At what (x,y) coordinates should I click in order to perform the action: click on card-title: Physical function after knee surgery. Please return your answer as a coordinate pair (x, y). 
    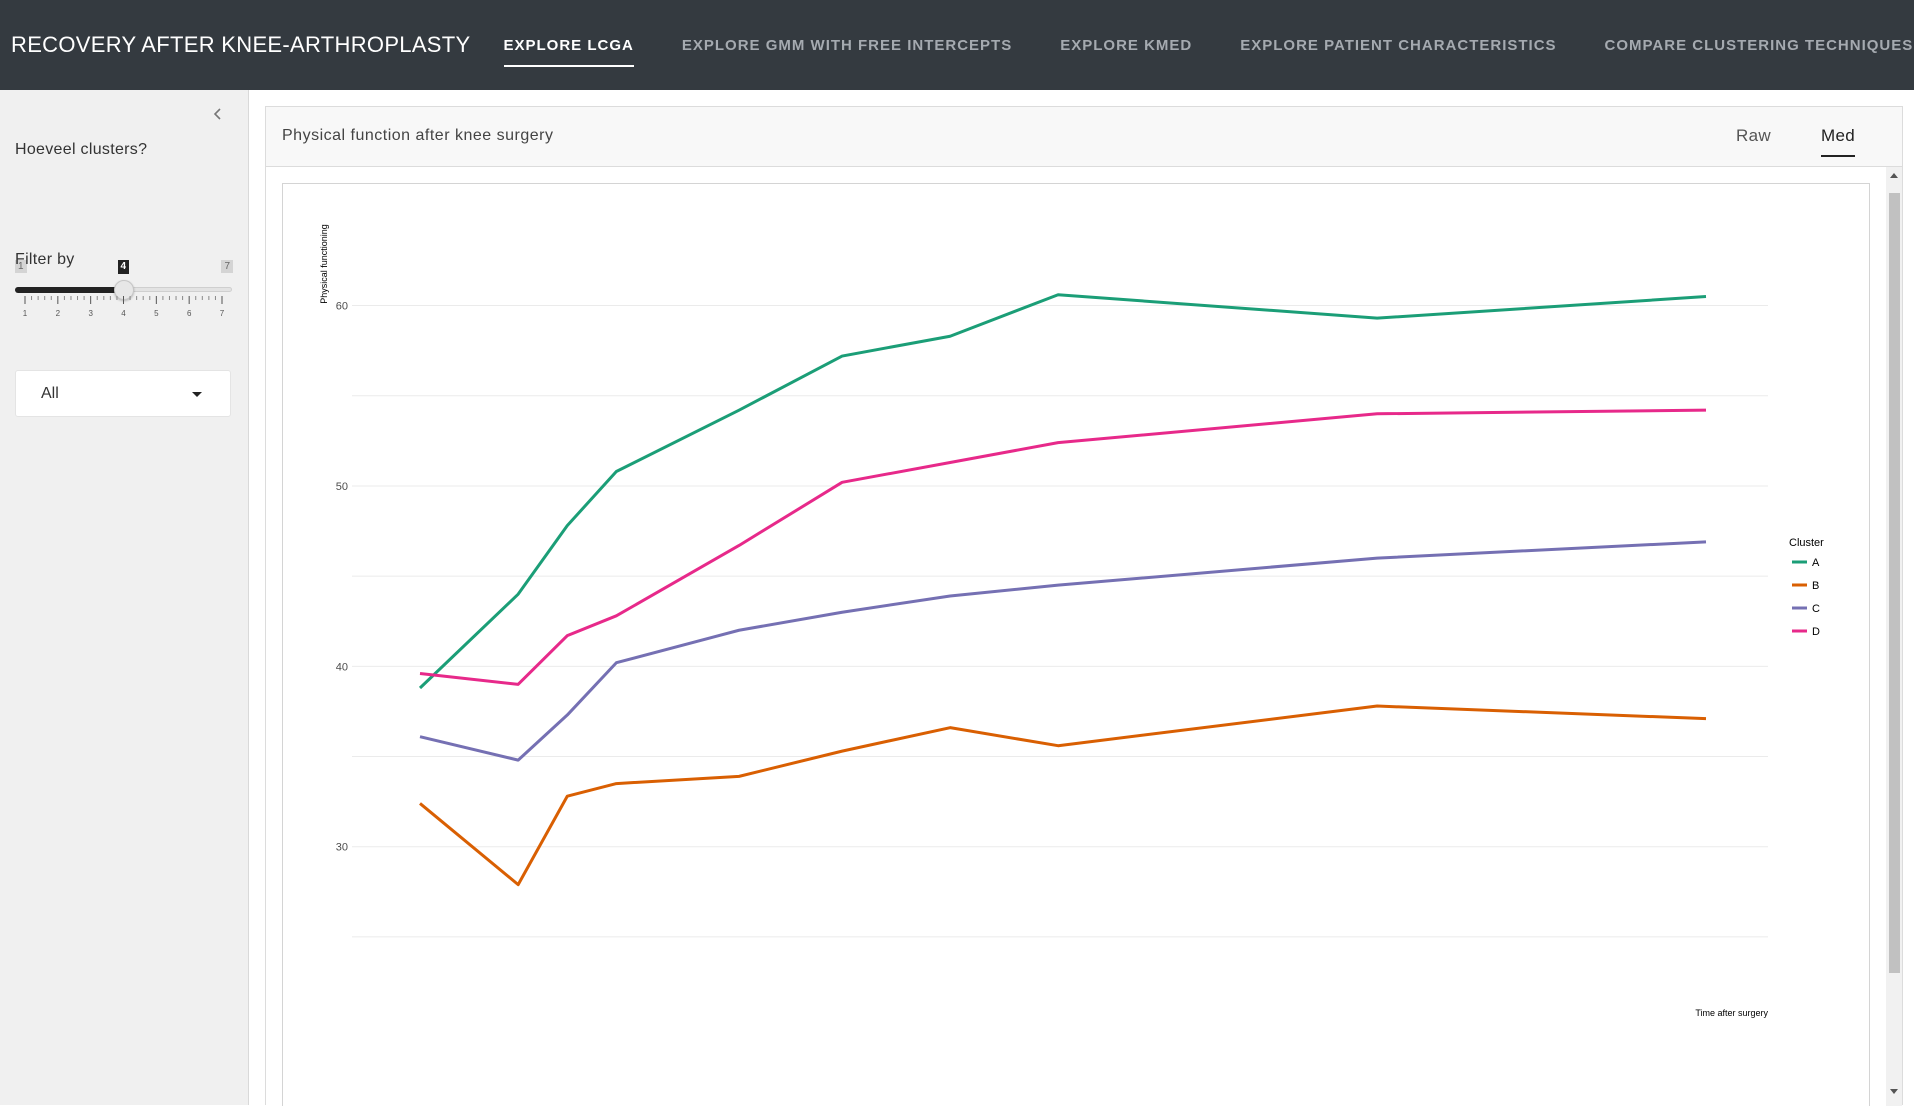
    Looking at the image, I should click on (417, 136).